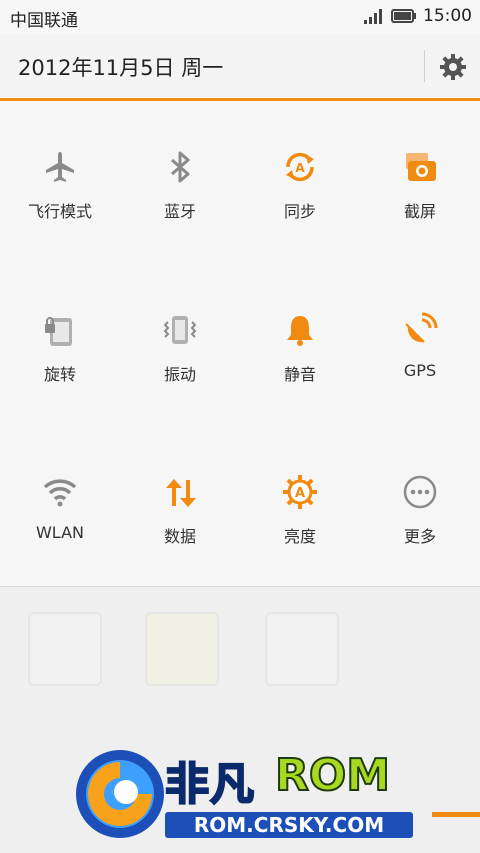 The height and width of the screenshot is (853, 480). Describe the element at coordinates (421, 327) in the screenshot. I see `gps-icon` at that location.